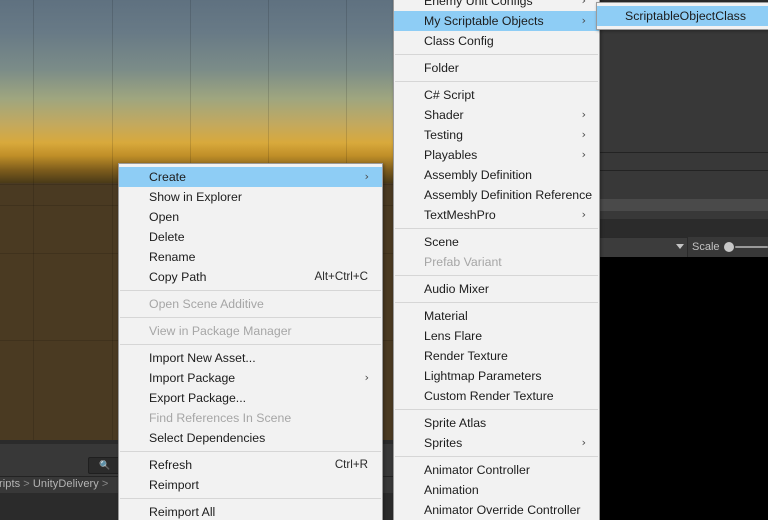  Describe the element at coordinates (446, 316) in the screenshot. I see `menu-item-label: Material` at that location.